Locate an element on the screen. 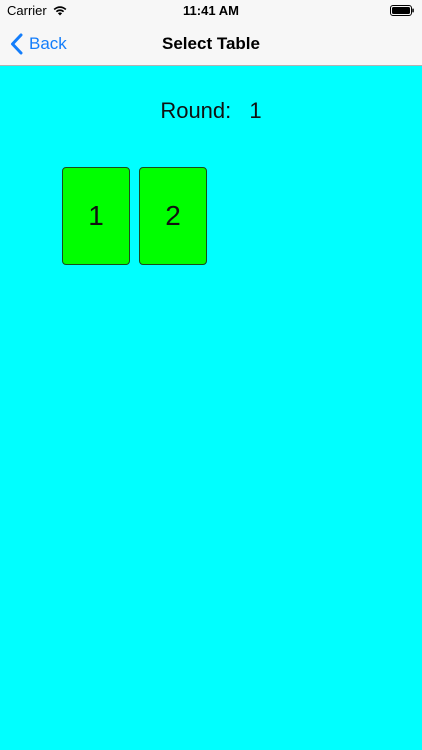 Image resolution: width=422 pixels, height=750 pixels. round-indicator: Round: 1 is located at coordinates (211, 111).